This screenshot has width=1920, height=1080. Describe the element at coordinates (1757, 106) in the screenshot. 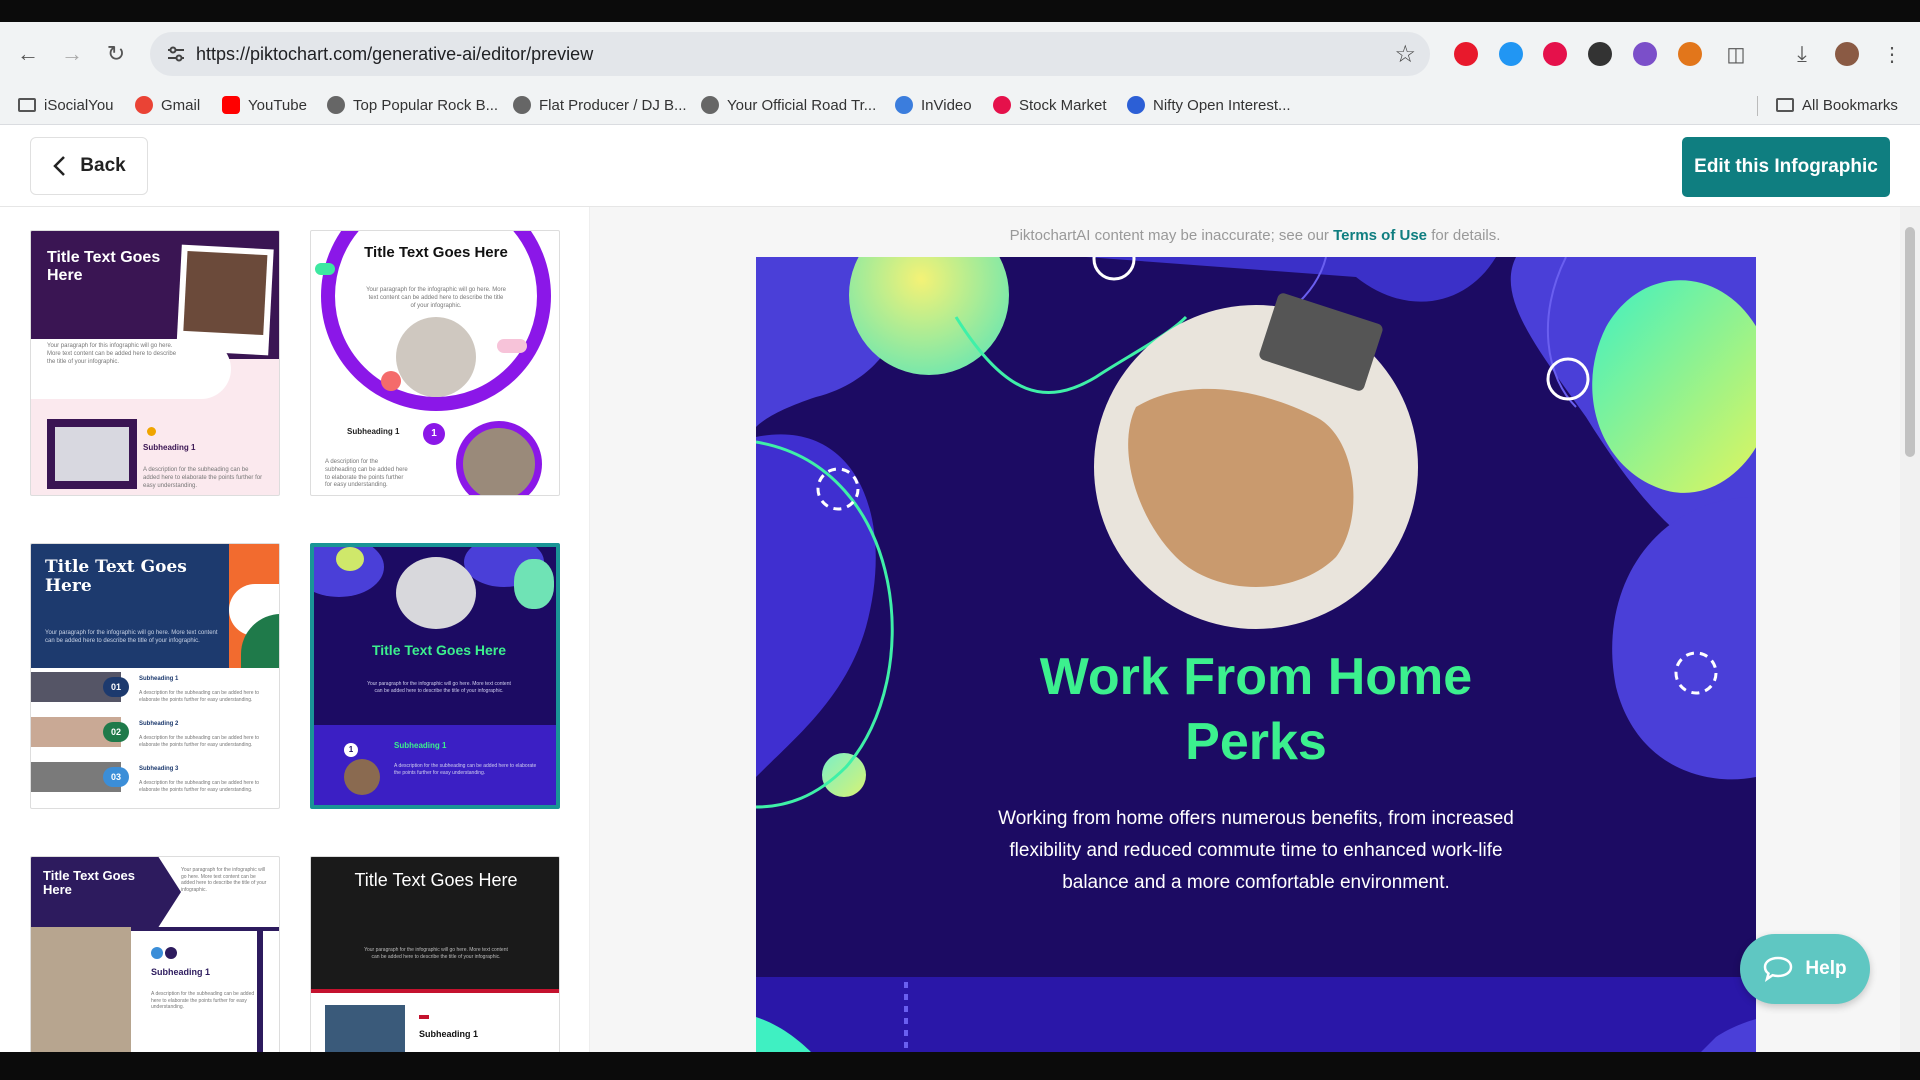

I see `bookmarks-divider` at that location.